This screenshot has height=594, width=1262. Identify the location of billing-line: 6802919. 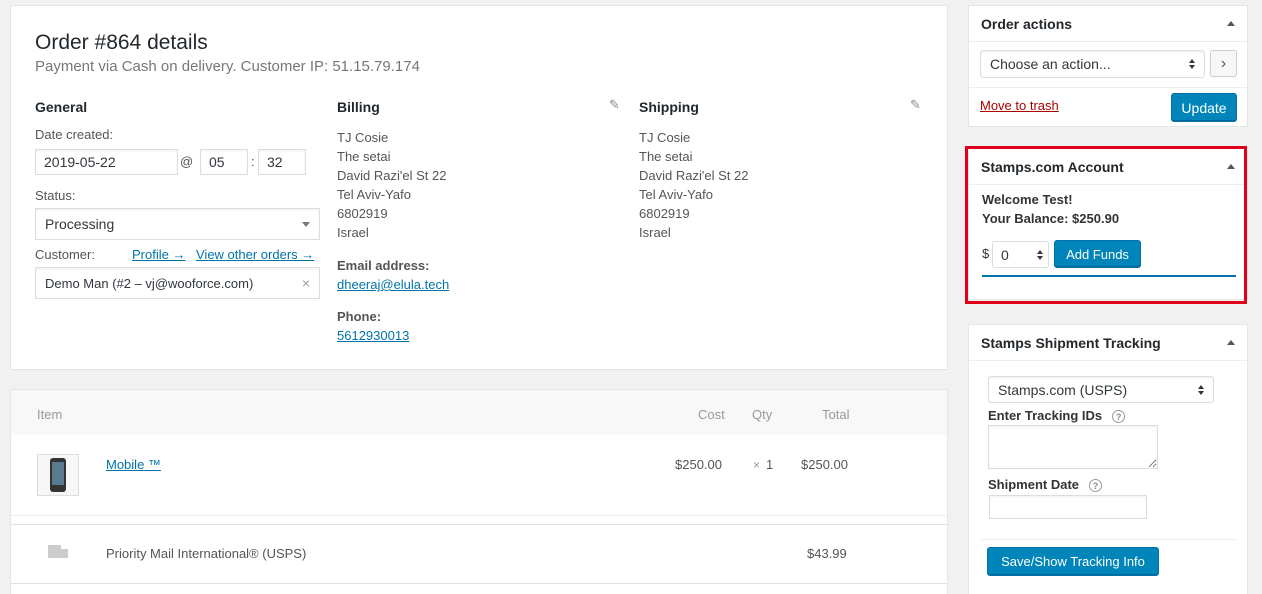
(362, 213).